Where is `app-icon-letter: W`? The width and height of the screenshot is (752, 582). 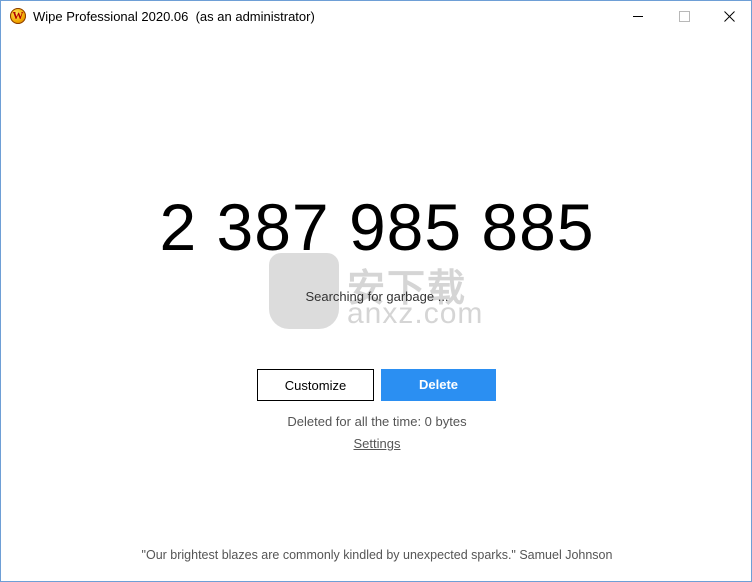 app-icon-letter: W is located at coordinates (18, 16).